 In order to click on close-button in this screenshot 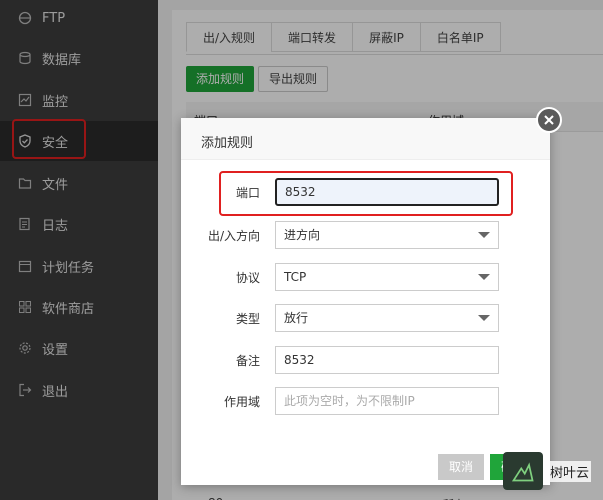, I will do `click(549, 120)`.